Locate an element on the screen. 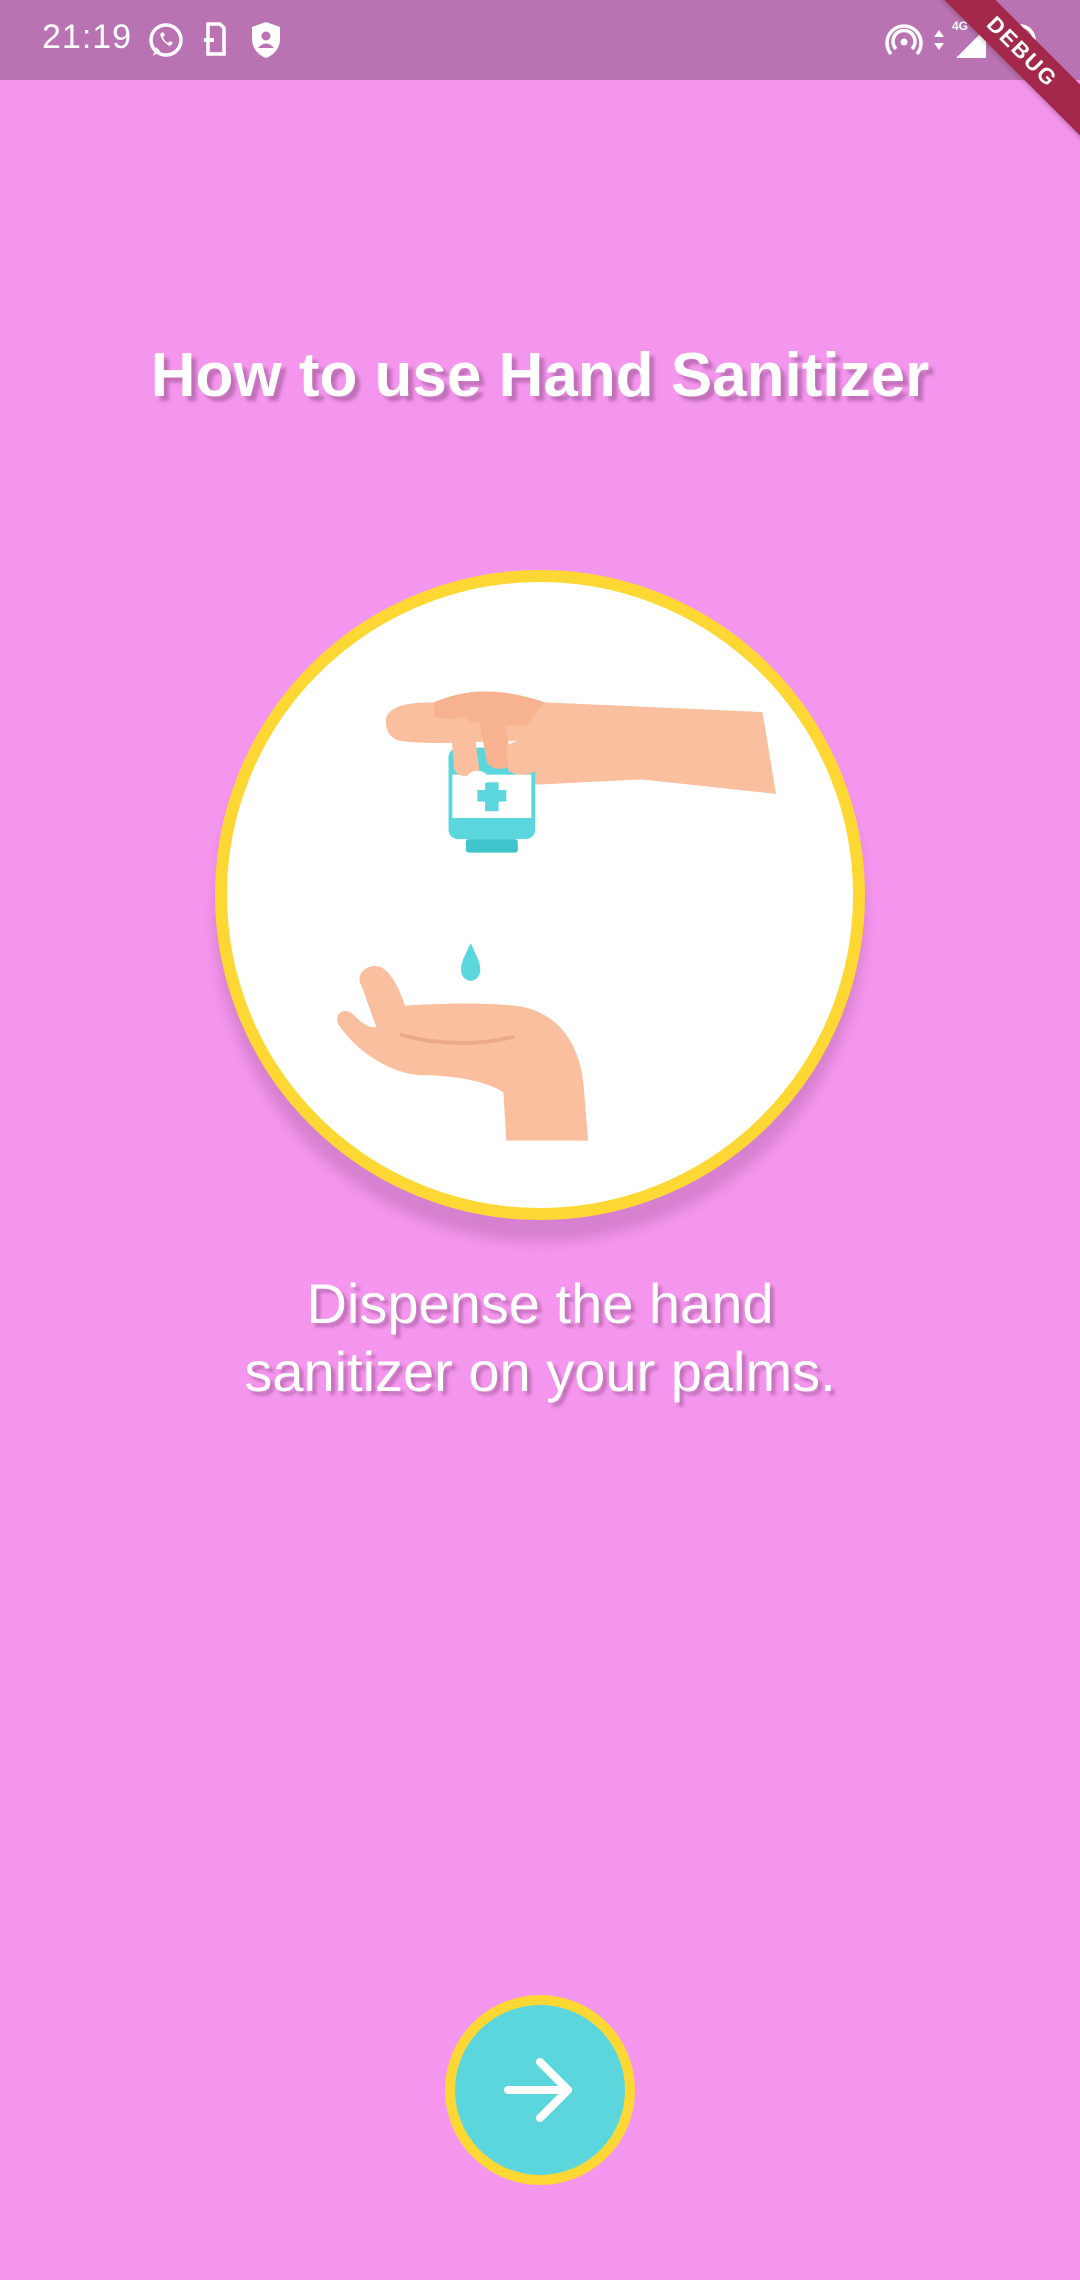 The image size is (1080, 2280). sim-transfer-icon is located at coordinates (215, 40).